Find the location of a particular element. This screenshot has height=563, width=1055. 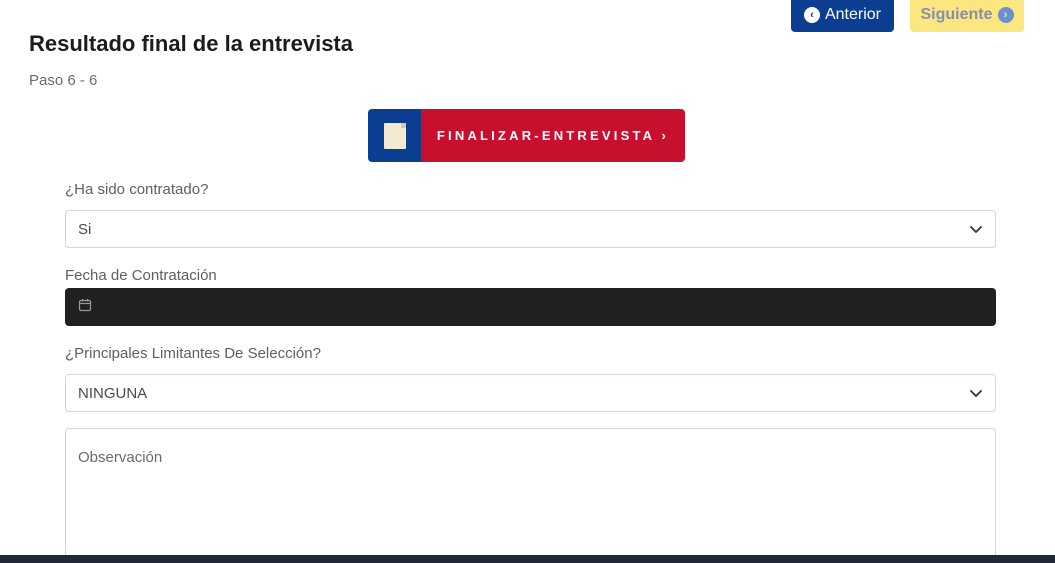

taskbar is located at coordinates (527, 559).